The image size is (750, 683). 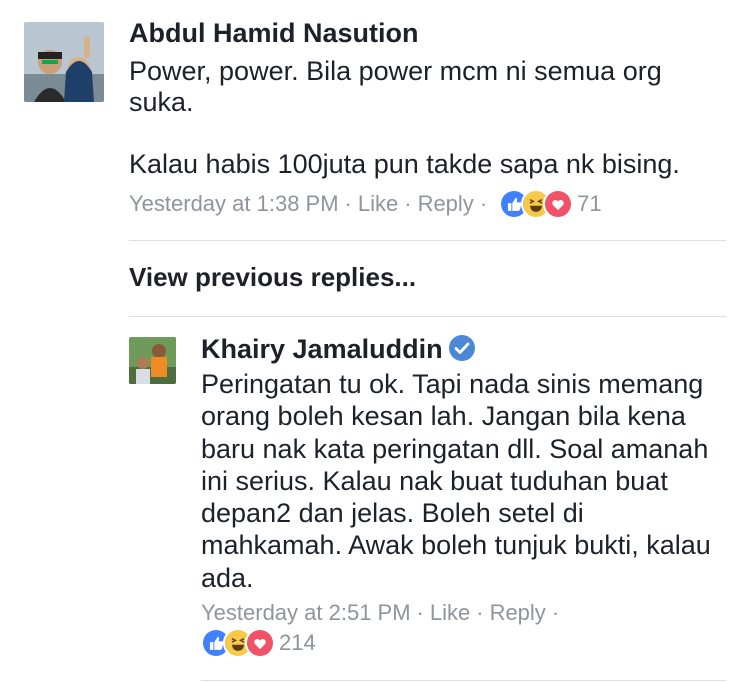 I want to click on avatar-abdul-hamid, so click(x=64, y=62).